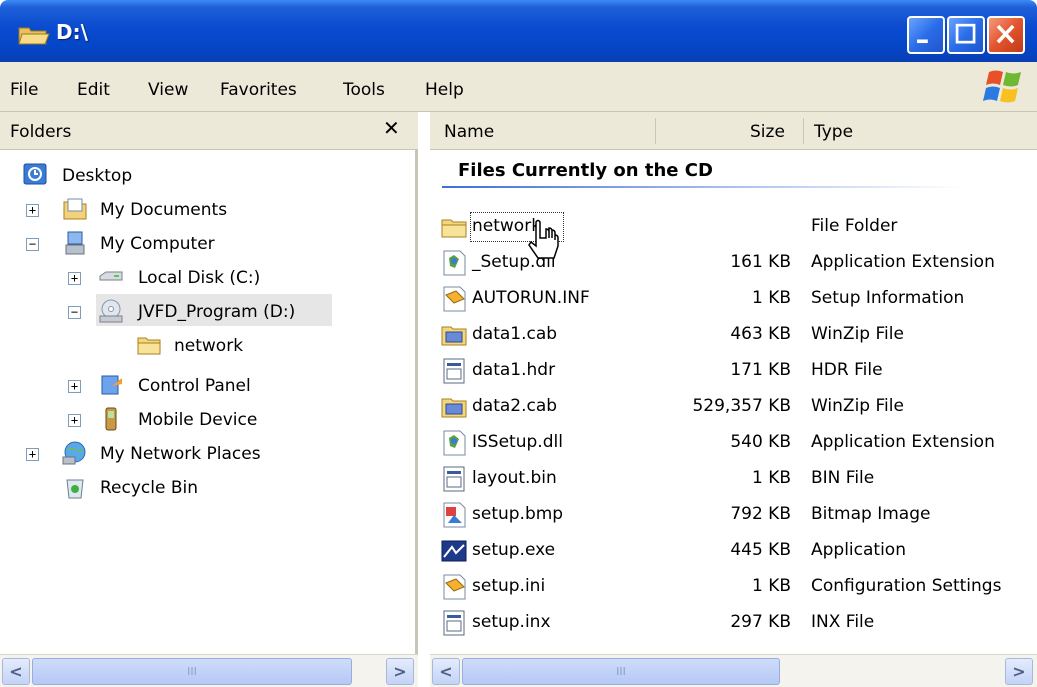 This screenshot has width=1037, height=687. Describe the element at coordinates (733, 587) in the screenshot. I see `file-row: setup.ini 1 KB Configuration Settings` at that location.